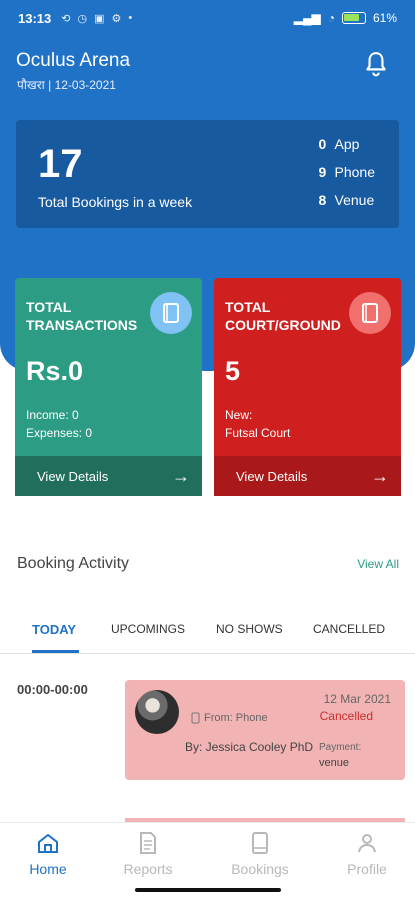 This screenshot has height=900, width=415. Describe the element at coordinates (378, 564) in the screenshot. I see `view-all-link: View All` at that location.